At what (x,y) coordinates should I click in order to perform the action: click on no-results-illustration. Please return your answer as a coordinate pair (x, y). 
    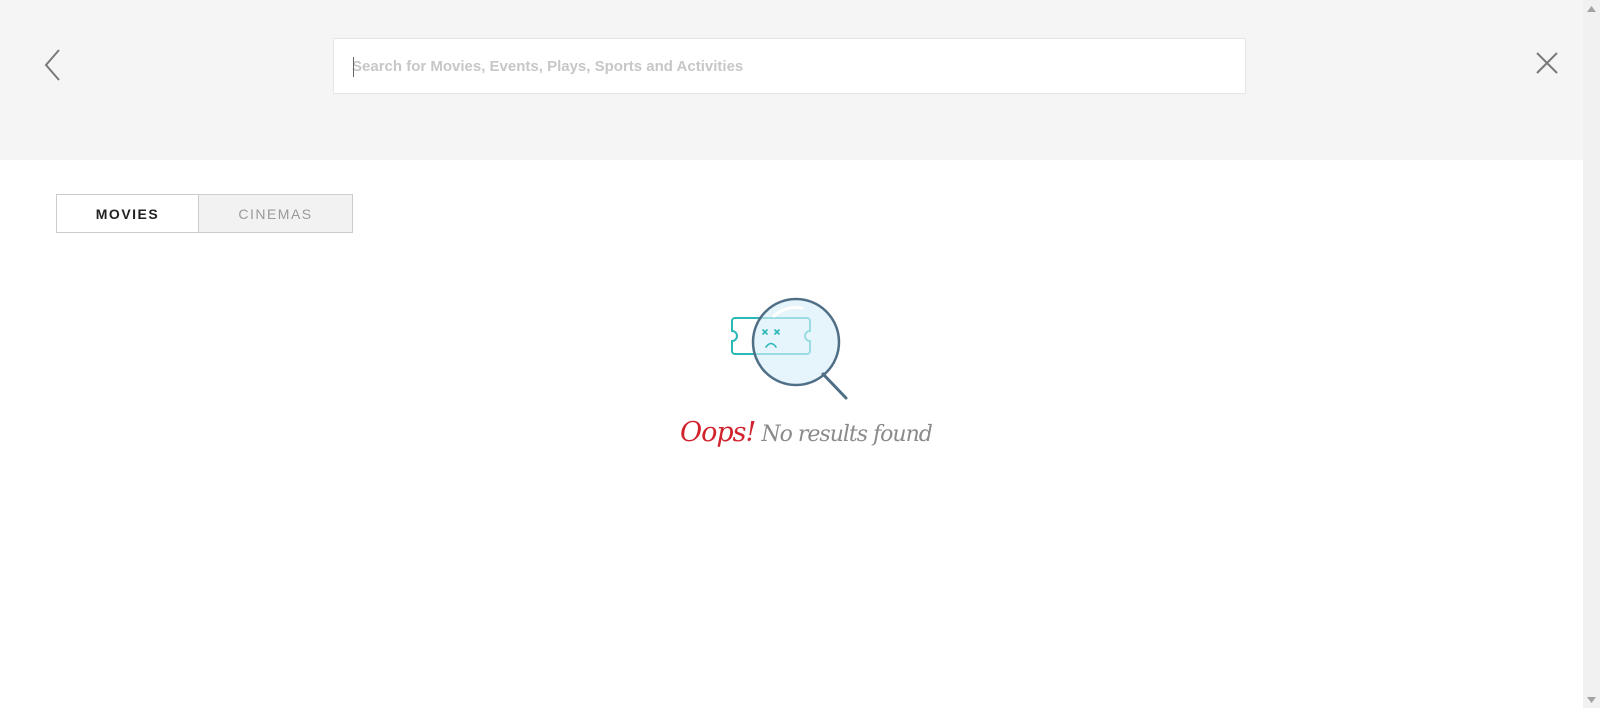
    Looking at the image, I should click on (790, 351).